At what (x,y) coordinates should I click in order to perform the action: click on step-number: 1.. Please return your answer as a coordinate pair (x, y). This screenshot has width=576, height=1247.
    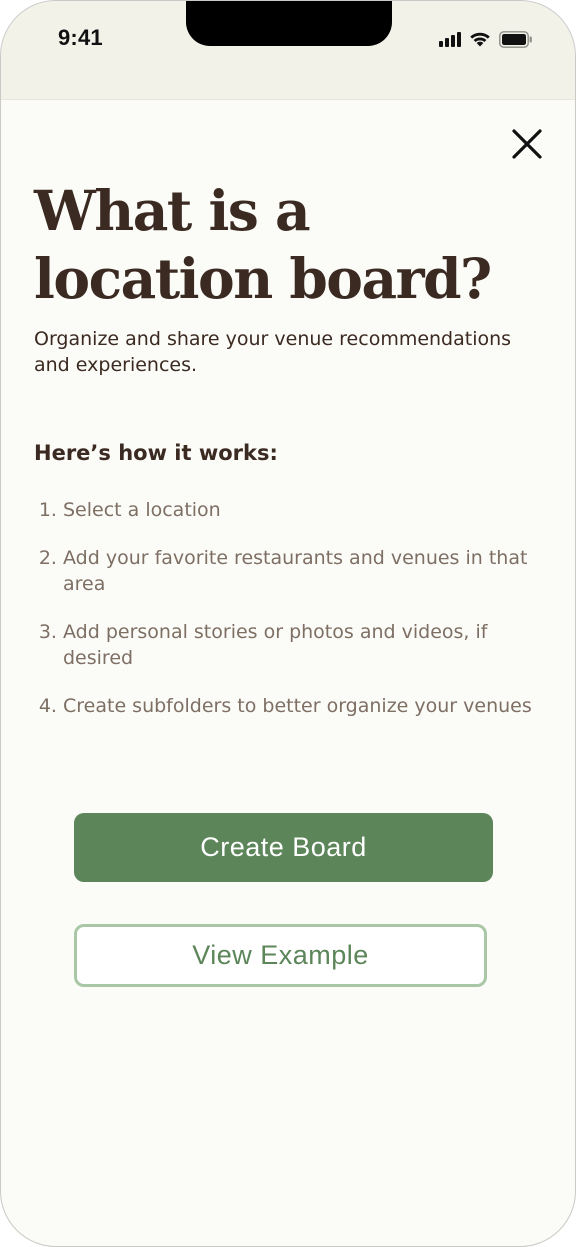
    Looking at the image, I should click on (47, 510).